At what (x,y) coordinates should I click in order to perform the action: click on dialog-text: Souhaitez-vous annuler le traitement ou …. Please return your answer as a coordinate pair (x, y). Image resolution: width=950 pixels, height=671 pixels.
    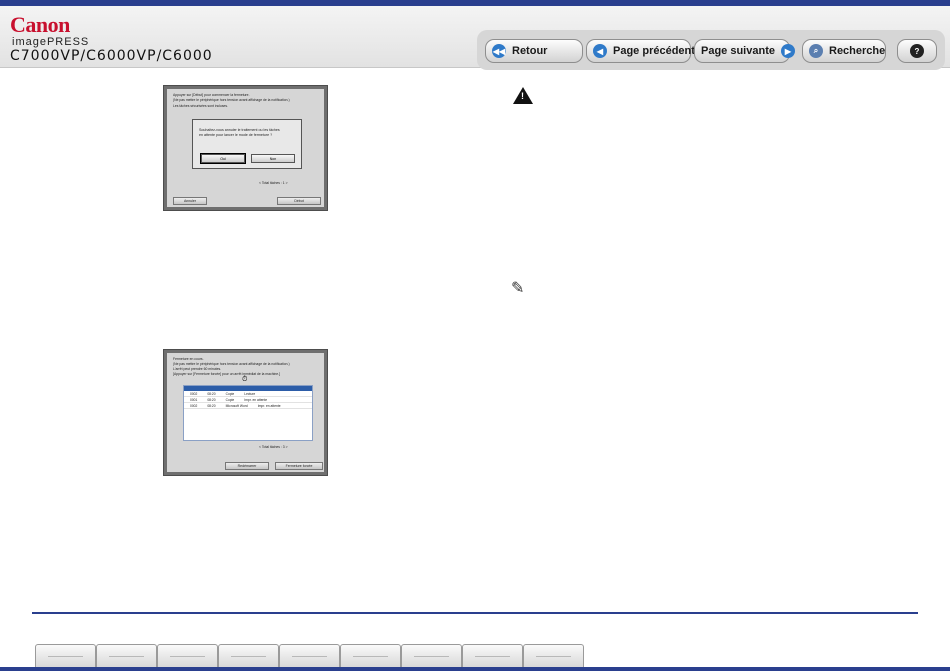
    Looking at the image, I should click on (239, 130).